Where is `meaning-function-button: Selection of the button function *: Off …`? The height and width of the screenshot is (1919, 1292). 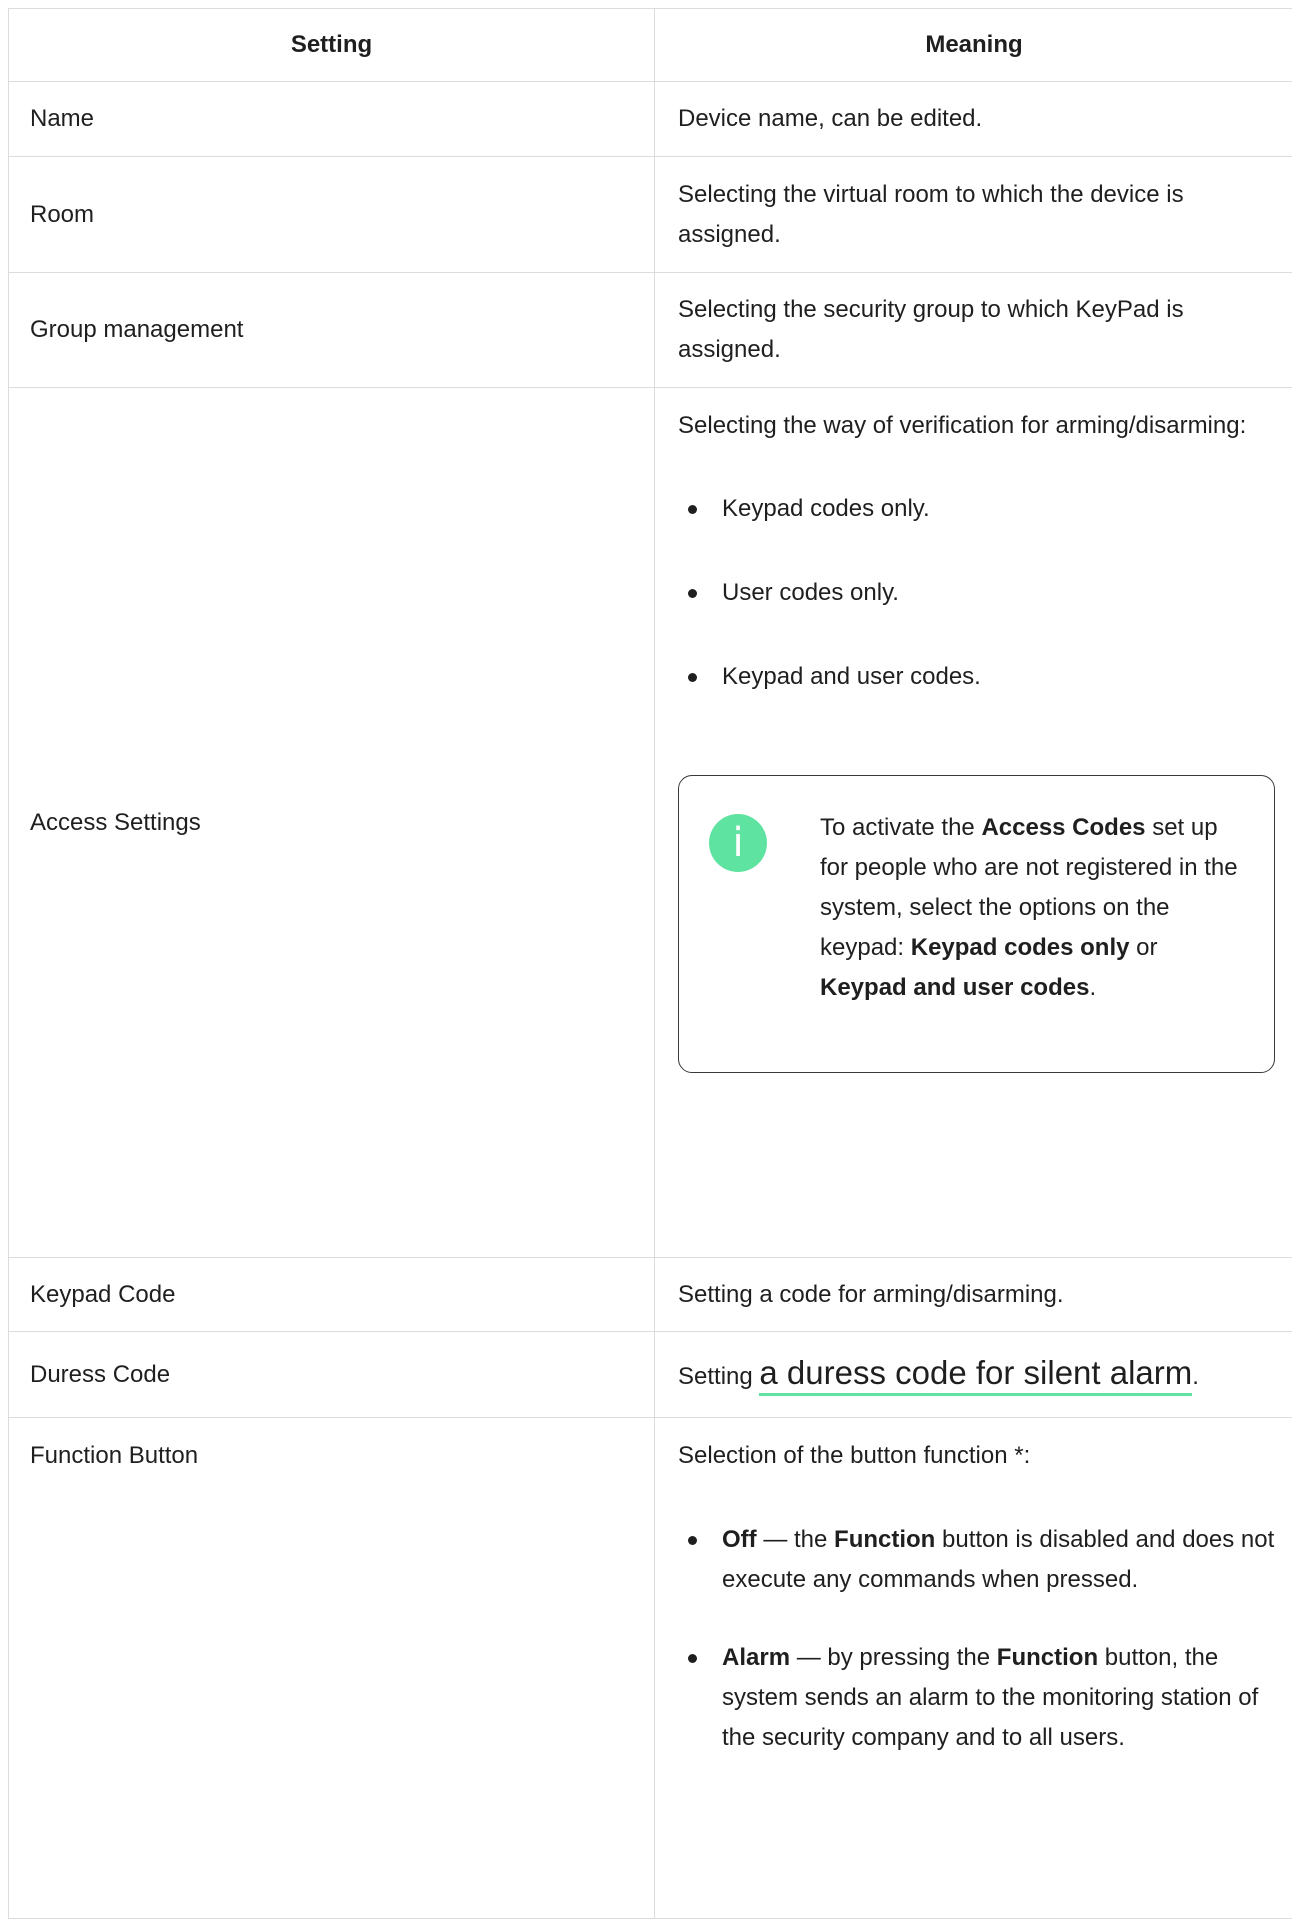 meaning-function-button: Selection of the button function *: Off … is located at coordinates (973, 1668).